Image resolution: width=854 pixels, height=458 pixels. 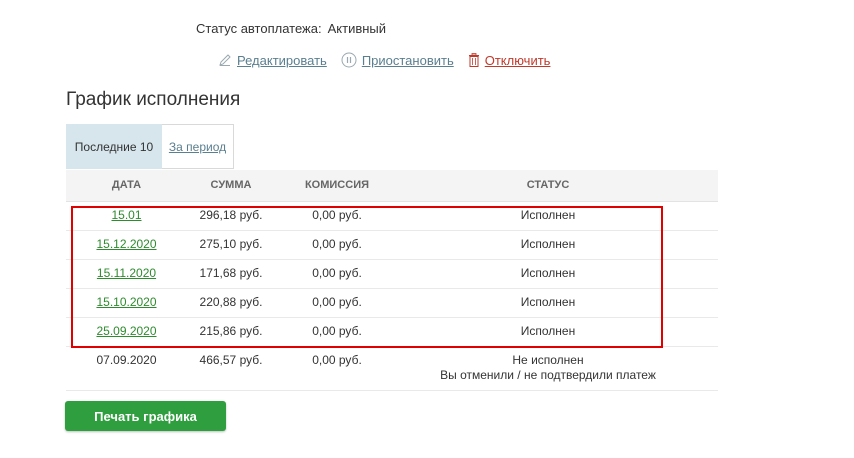 I want to click on row-date-link: 15.12.2020, so click(x=126, y=244).